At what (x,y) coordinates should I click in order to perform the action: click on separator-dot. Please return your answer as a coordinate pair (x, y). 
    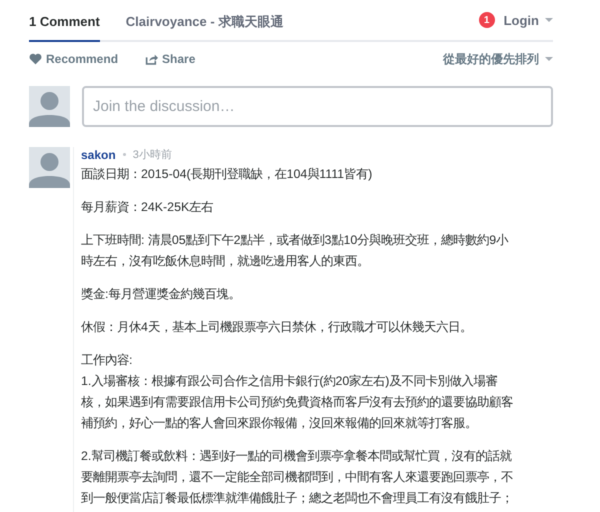
    Looking at the image, I should click on (124, 154).